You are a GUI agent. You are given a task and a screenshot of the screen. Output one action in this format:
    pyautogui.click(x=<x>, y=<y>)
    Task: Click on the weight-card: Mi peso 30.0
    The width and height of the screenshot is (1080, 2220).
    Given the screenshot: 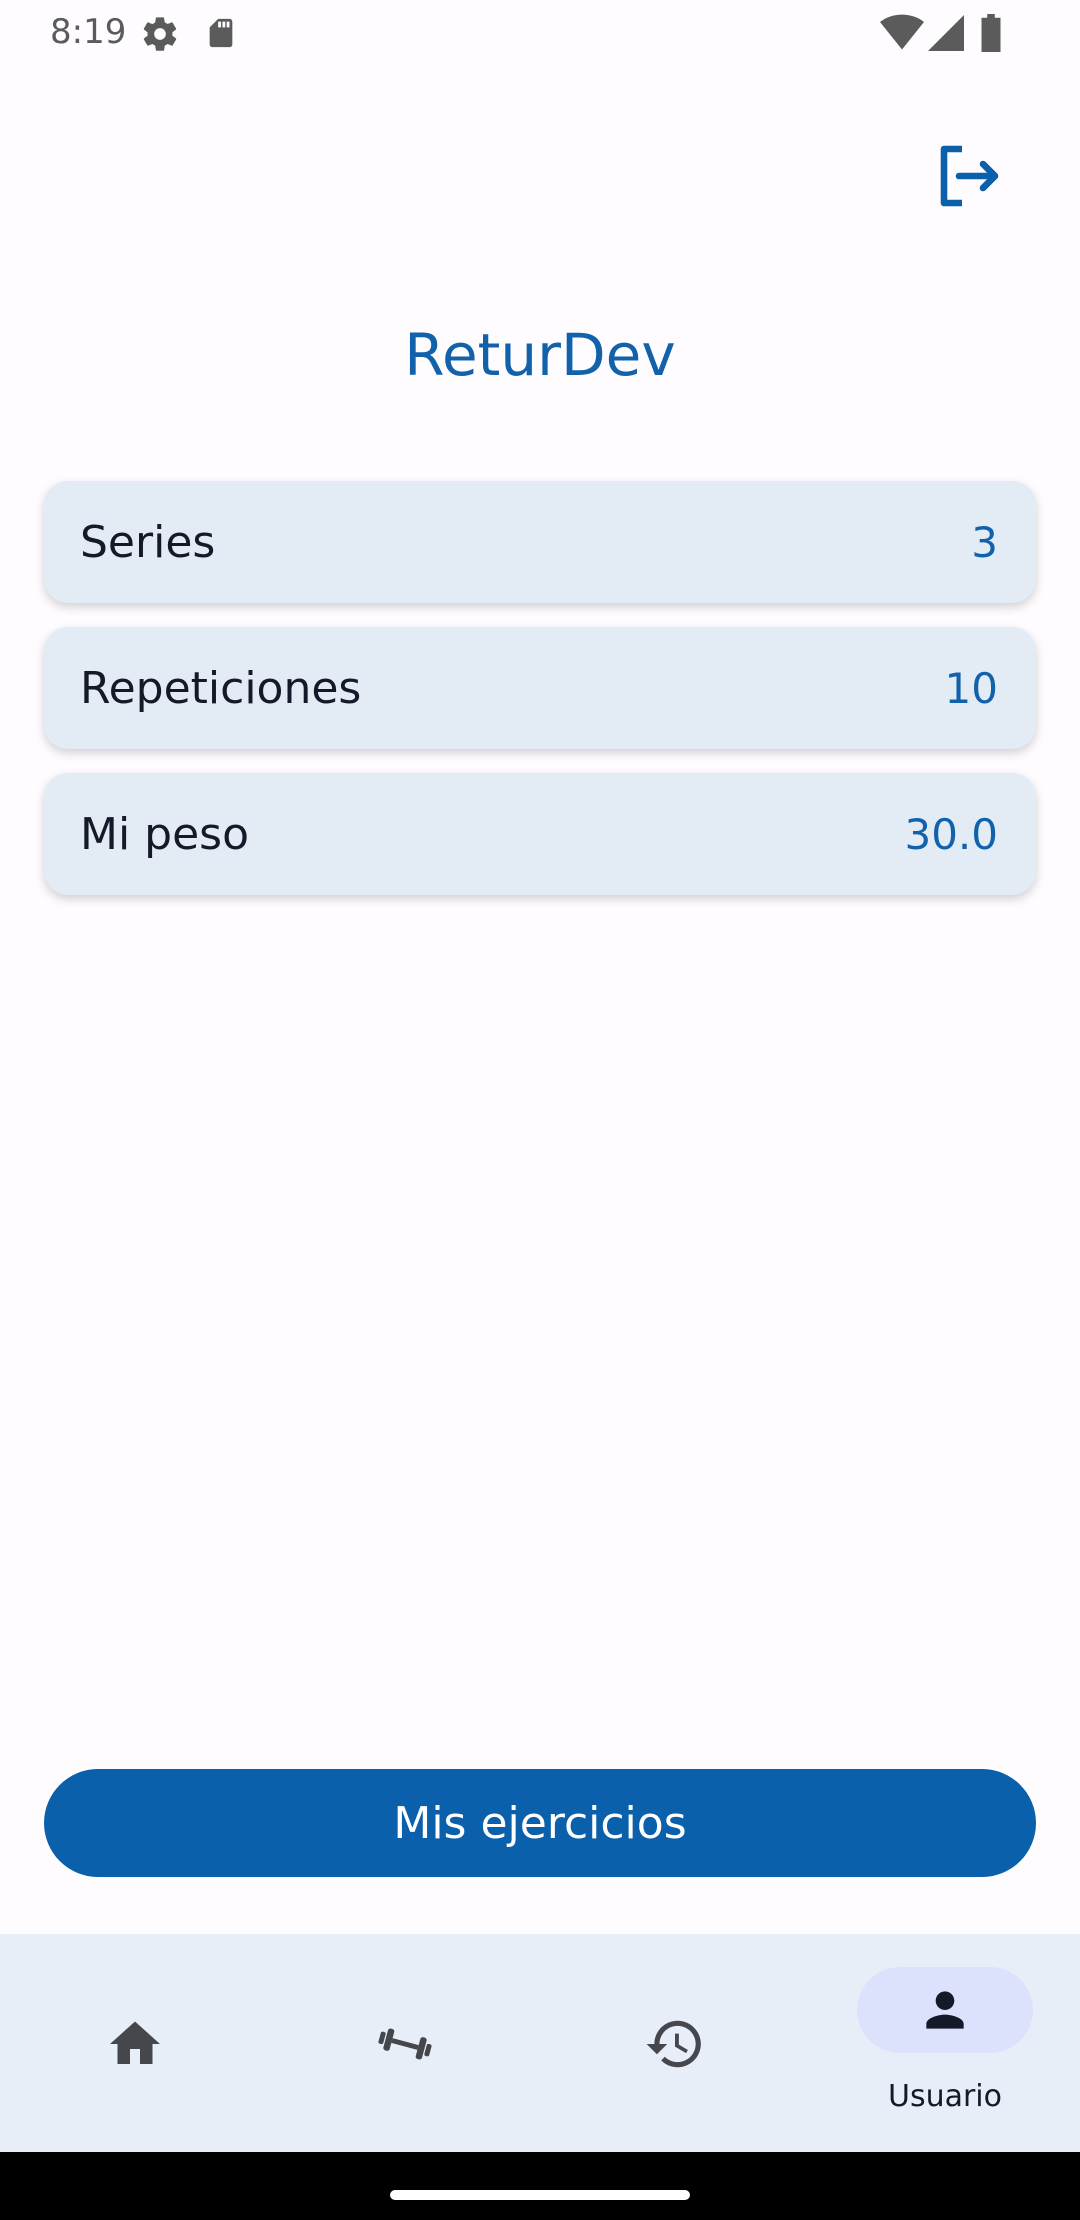 What is the action you would take?
    pyautogui.click(x=540, y=834)
    